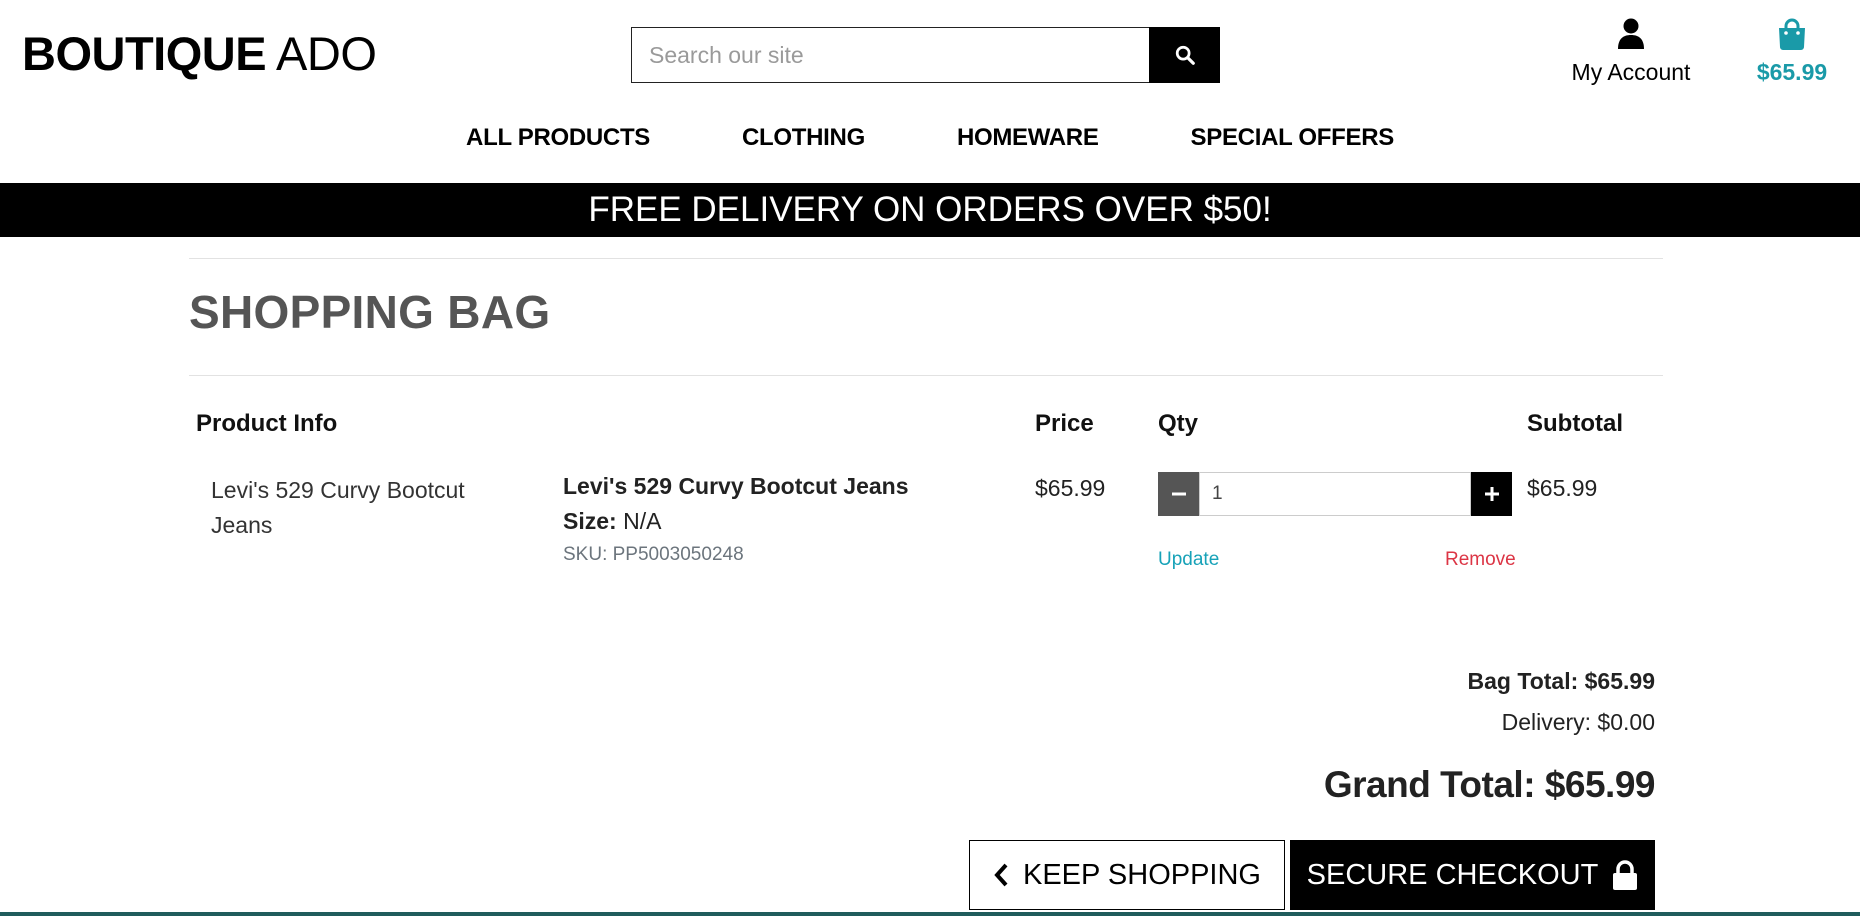 The width and height of the screenshot is (1860, 916). I want to click on increment-qty-button, so click(1491, 494).